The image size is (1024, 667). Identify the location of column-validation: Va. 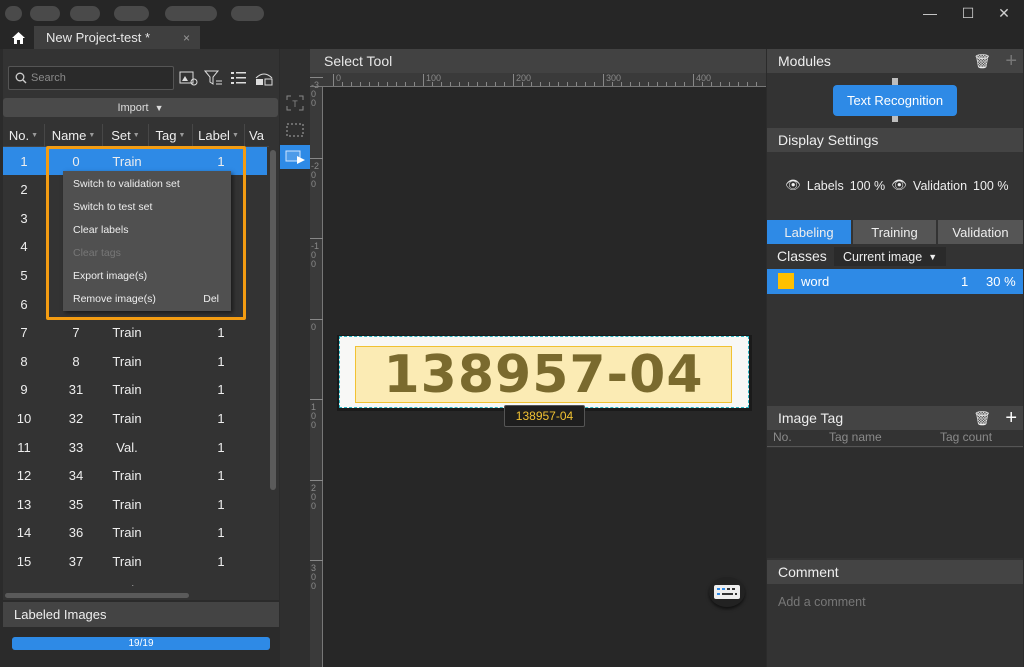
(257, 135).